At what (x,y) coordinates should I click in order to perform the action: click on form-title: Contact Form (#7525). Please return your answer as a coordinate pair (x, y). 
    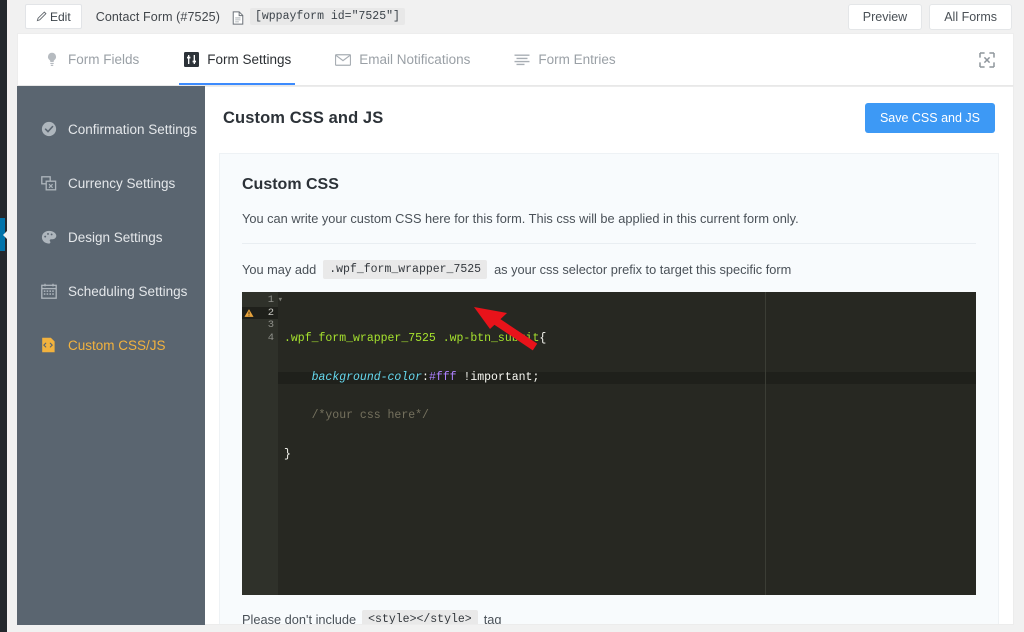
    Looking at the image, I should click on (157, 16).